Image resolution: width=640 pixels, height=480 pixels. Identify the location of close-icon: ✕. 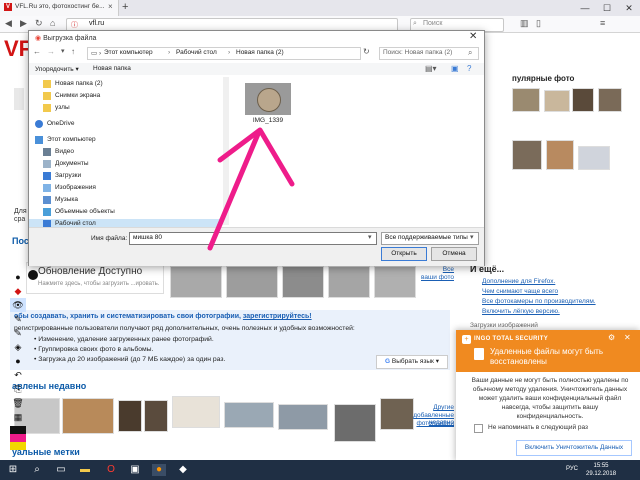
(627, 337).